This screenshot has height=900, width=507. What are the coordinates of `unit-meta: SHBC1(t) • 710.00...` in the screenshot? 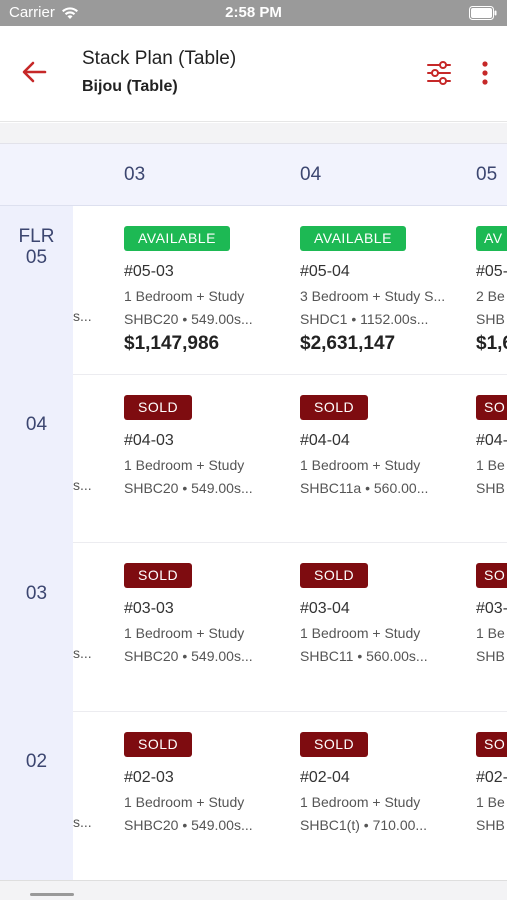 It's located at (364, 825).